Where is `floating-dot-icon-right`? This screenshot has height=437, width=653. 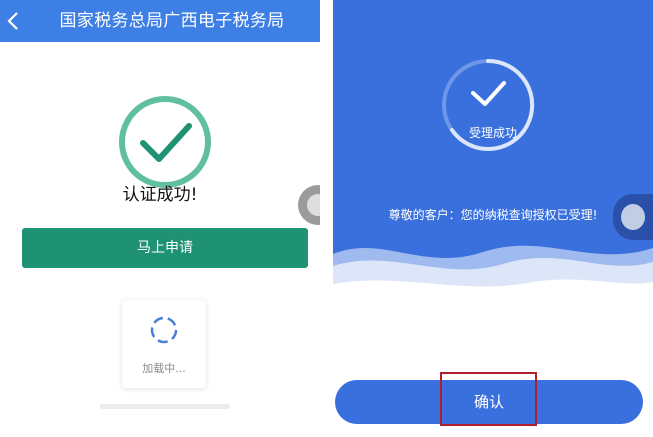
floating-dot-icon-right is located at coordinates (633, 217).